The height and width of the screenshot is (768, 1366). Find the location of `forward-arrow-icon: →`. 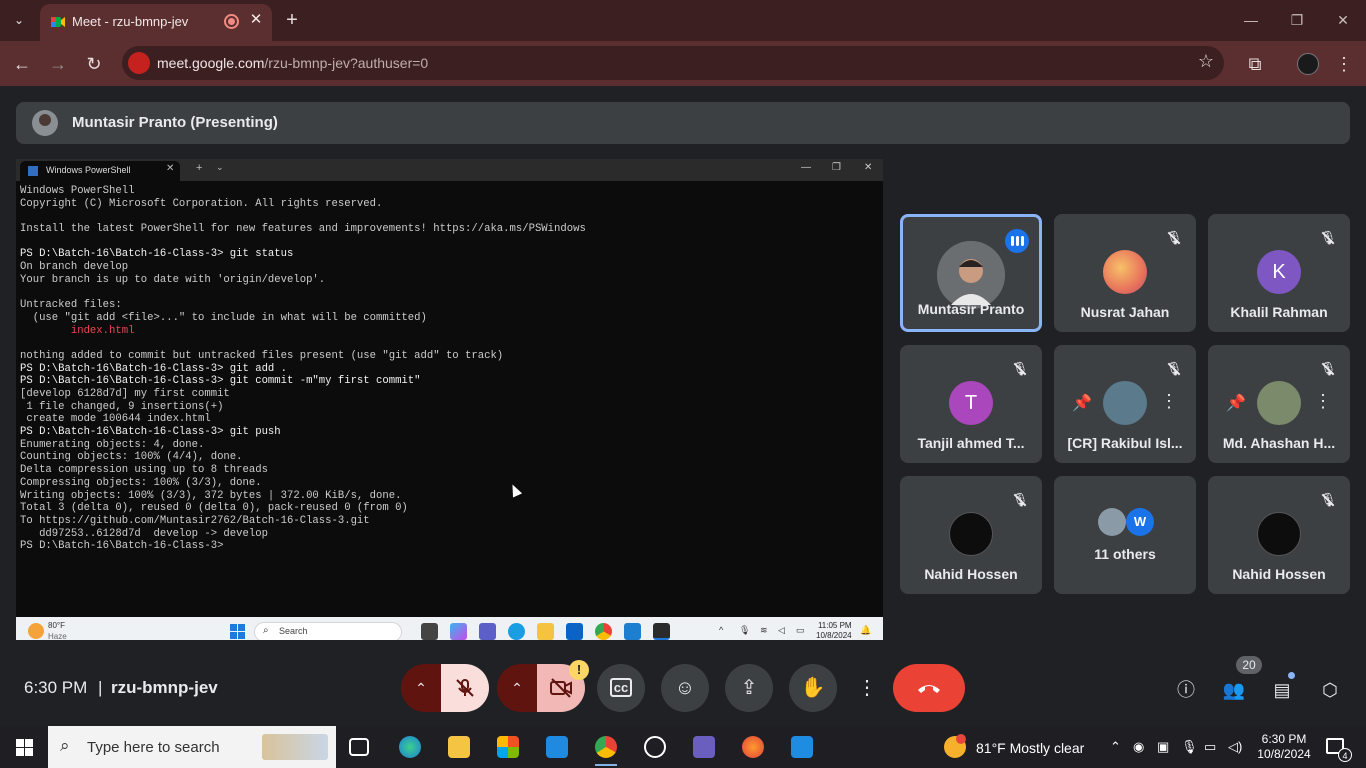

forward-arrow-icon: → is located at coordinates (58, 64).